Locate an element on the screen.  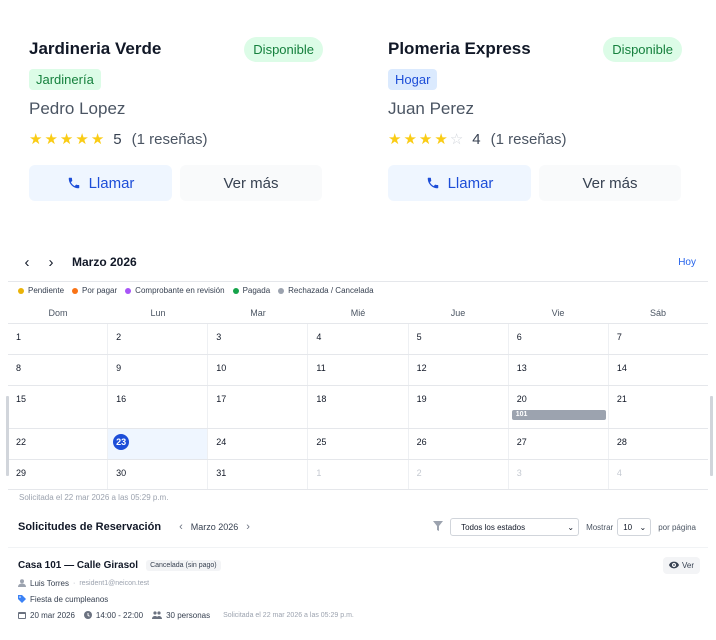
calendar-event: 101 is located at coordinates (558, 415).